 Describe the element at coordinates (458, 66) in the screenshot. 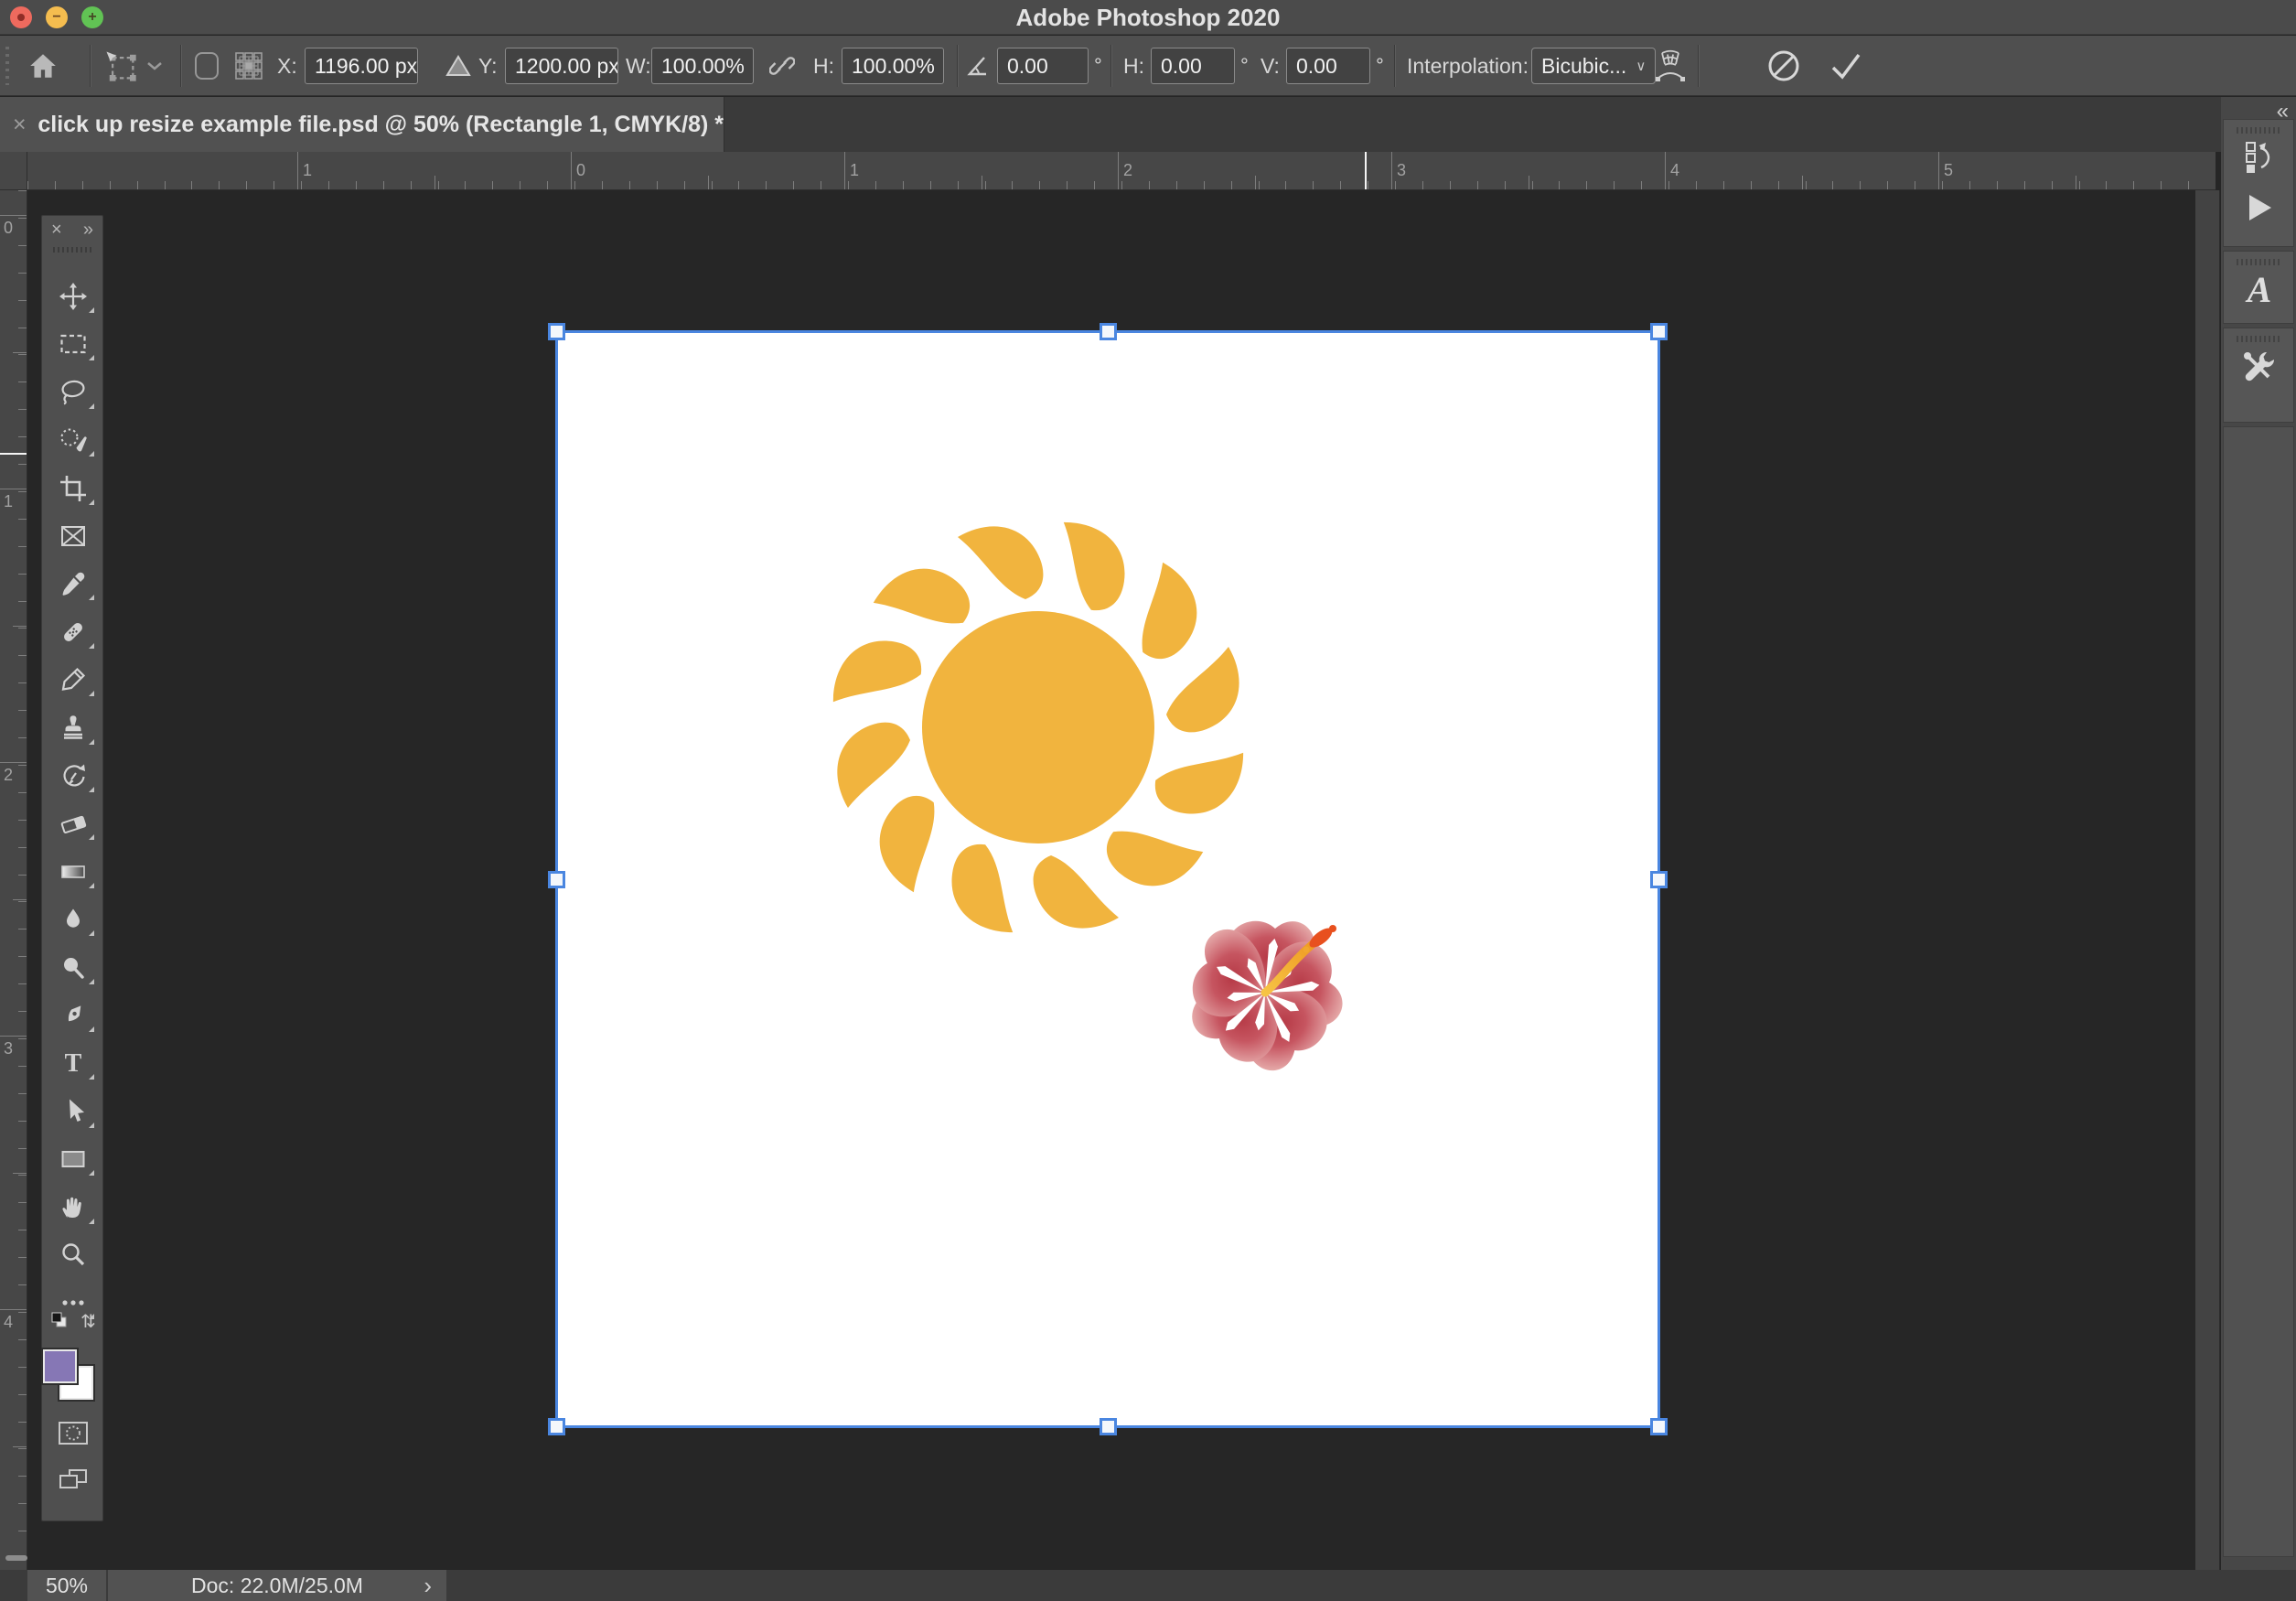

I see `relative-positioning-icon` at that location.